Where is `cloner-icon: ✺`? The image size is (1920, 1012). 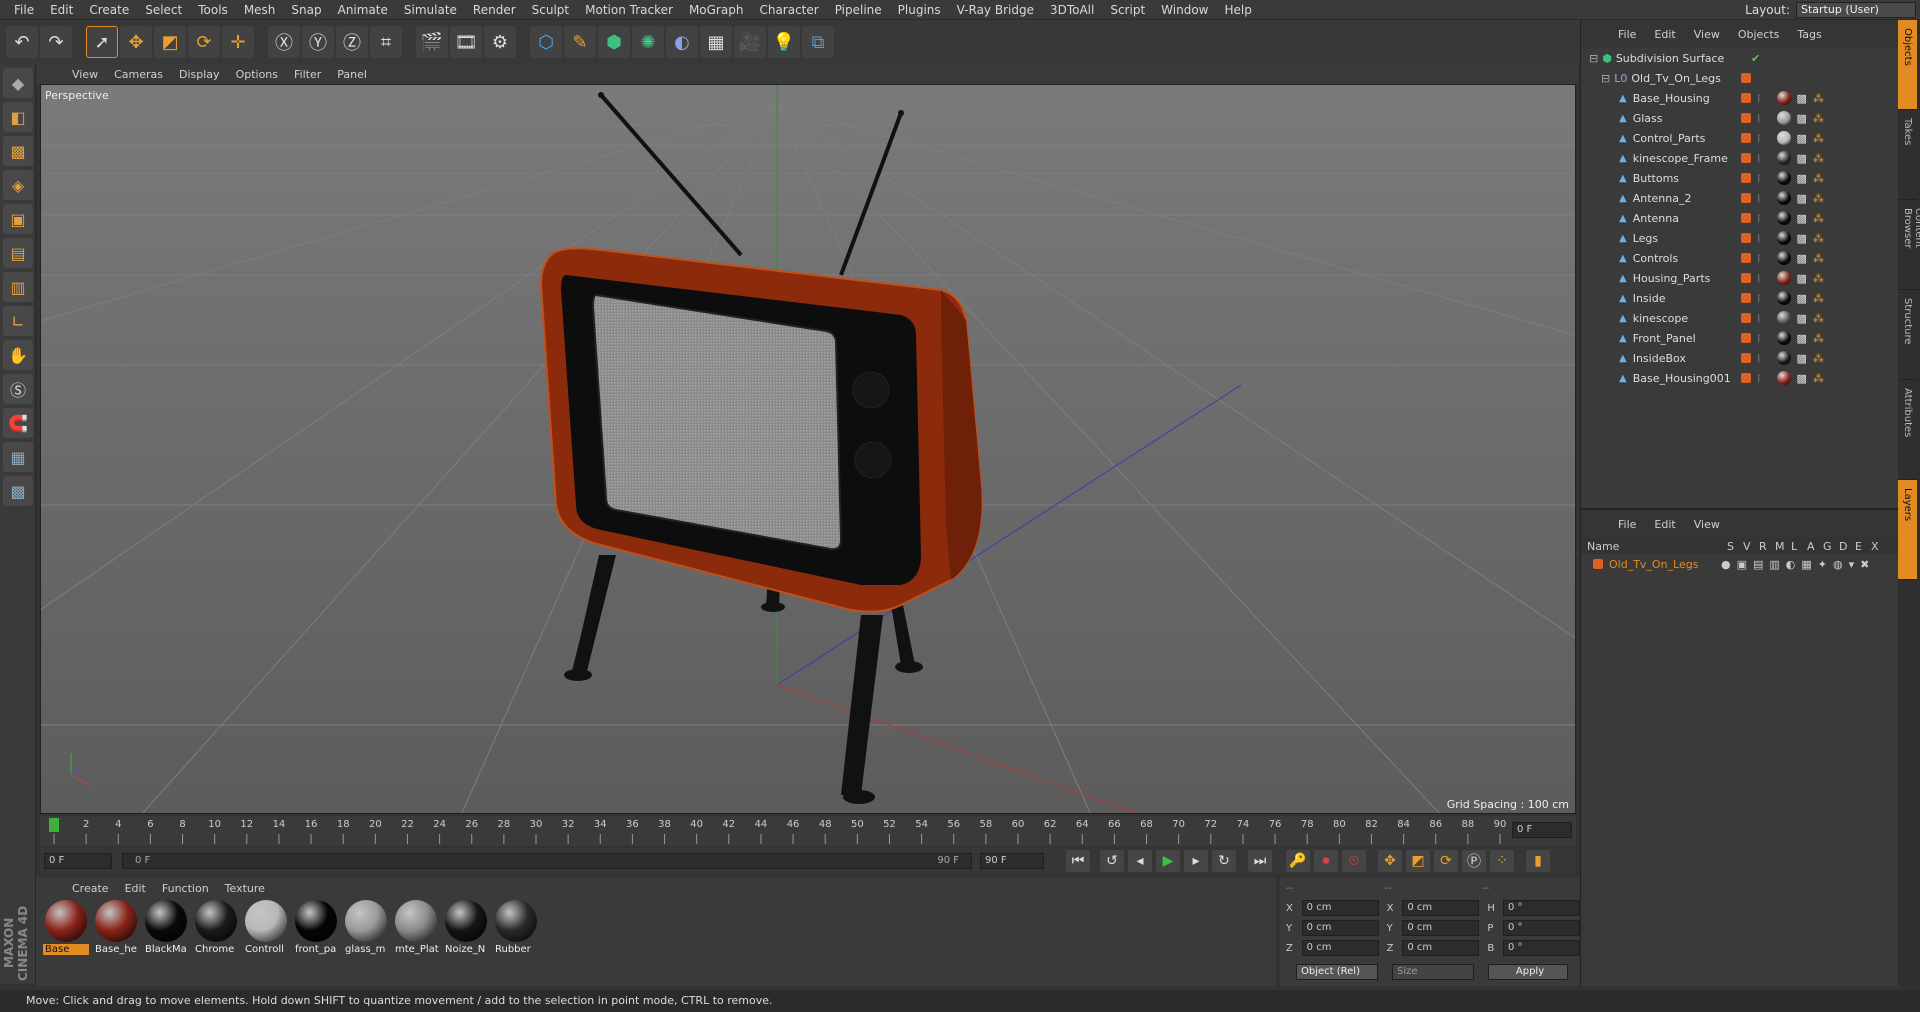 cloner-icon: ✺ is located at coordinates (648, 42).